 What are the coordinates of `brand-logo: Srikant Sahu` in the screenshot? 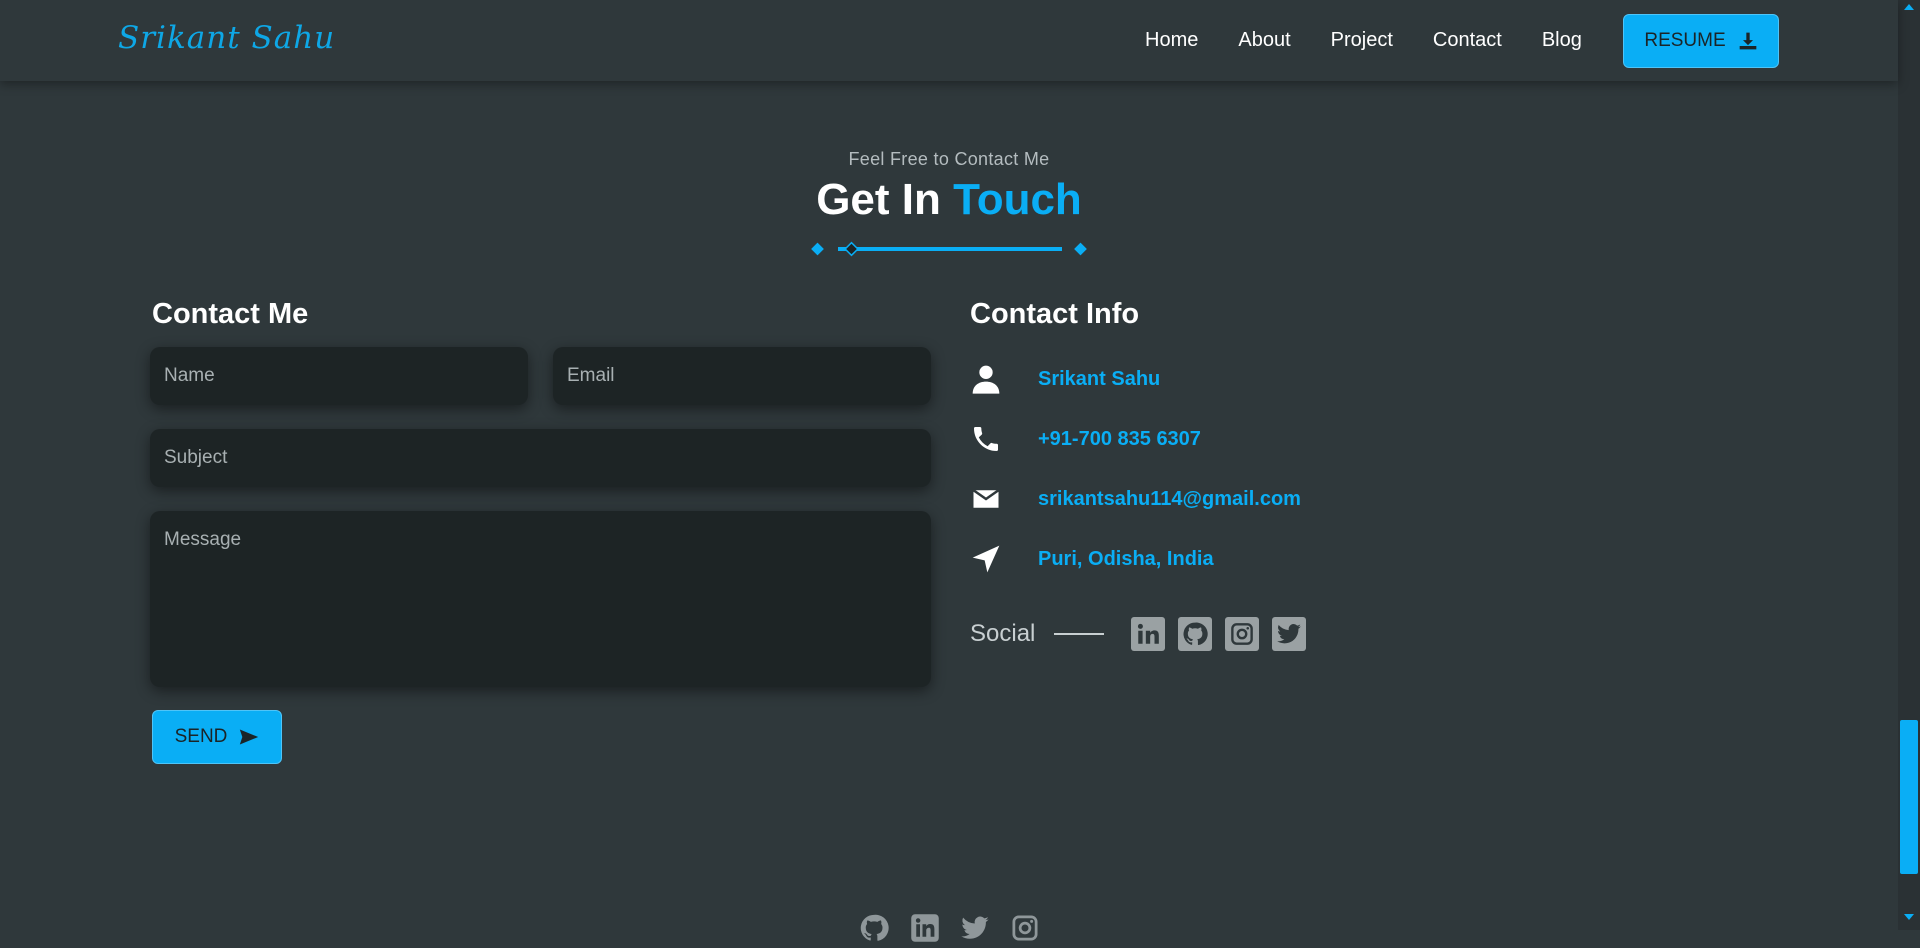 It's located at (226, 38).